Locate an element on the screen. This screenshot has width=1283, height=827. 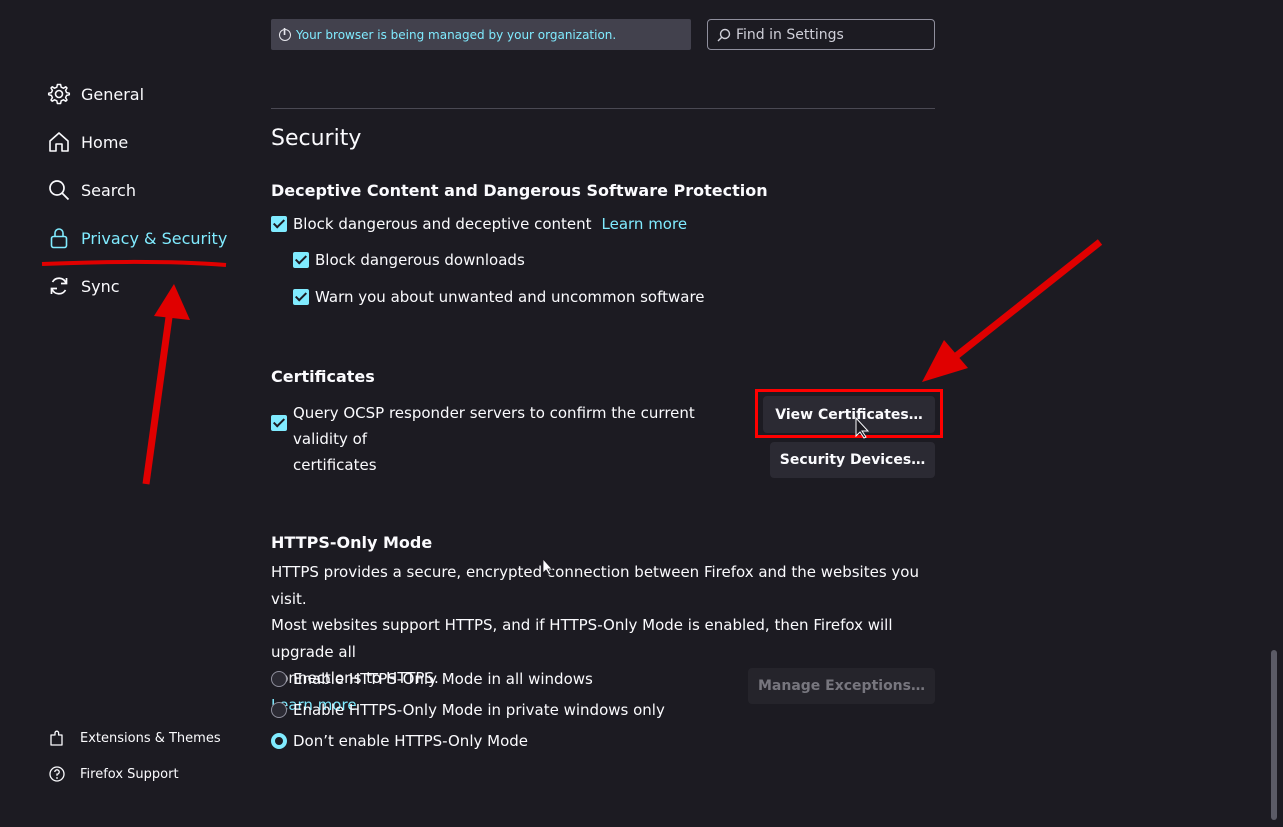
sidebar-footer-label: Firefox Support is located at coordinates (129, 774).